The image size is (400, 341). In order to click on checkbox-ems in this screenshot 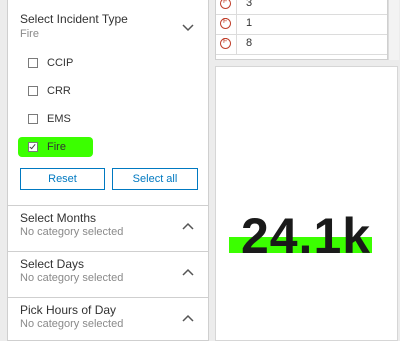, I will do `click(33, 119)`.